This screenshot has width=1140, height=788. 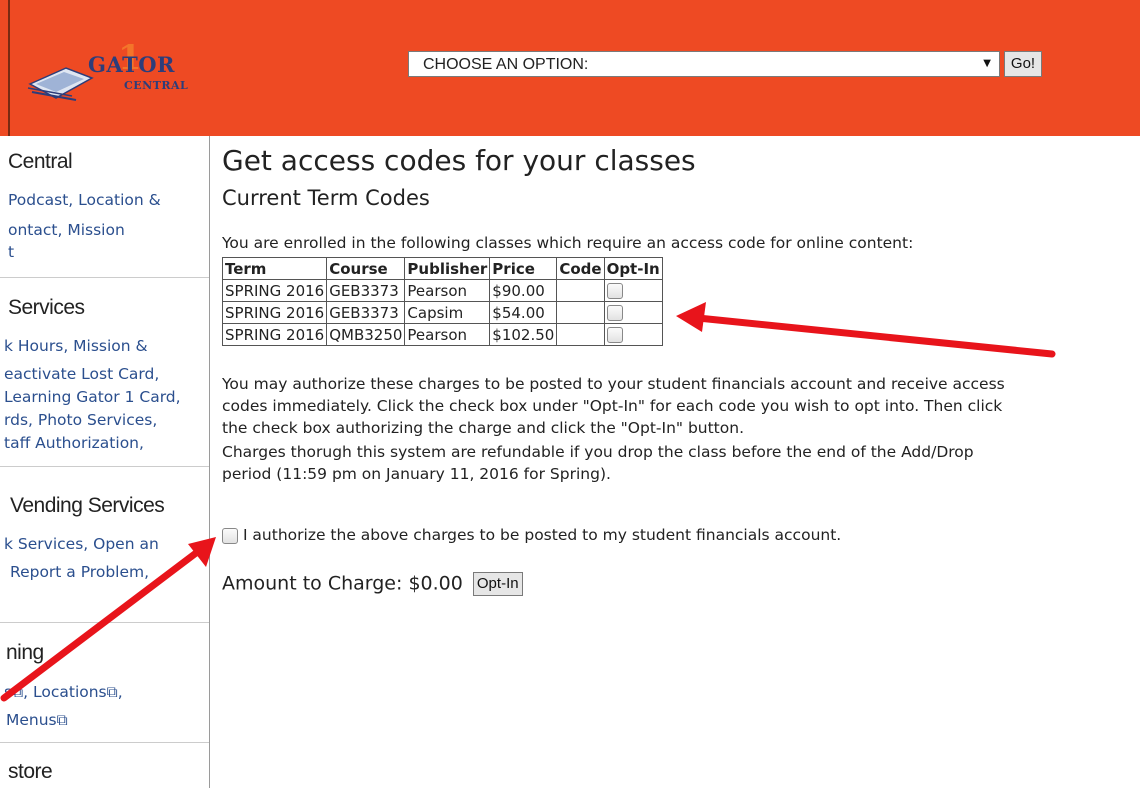 What do you see at coordinates (37, 720) in the screenshot?
I see `sidebar-link: Menus⧉` at bounding box center [37, 720].